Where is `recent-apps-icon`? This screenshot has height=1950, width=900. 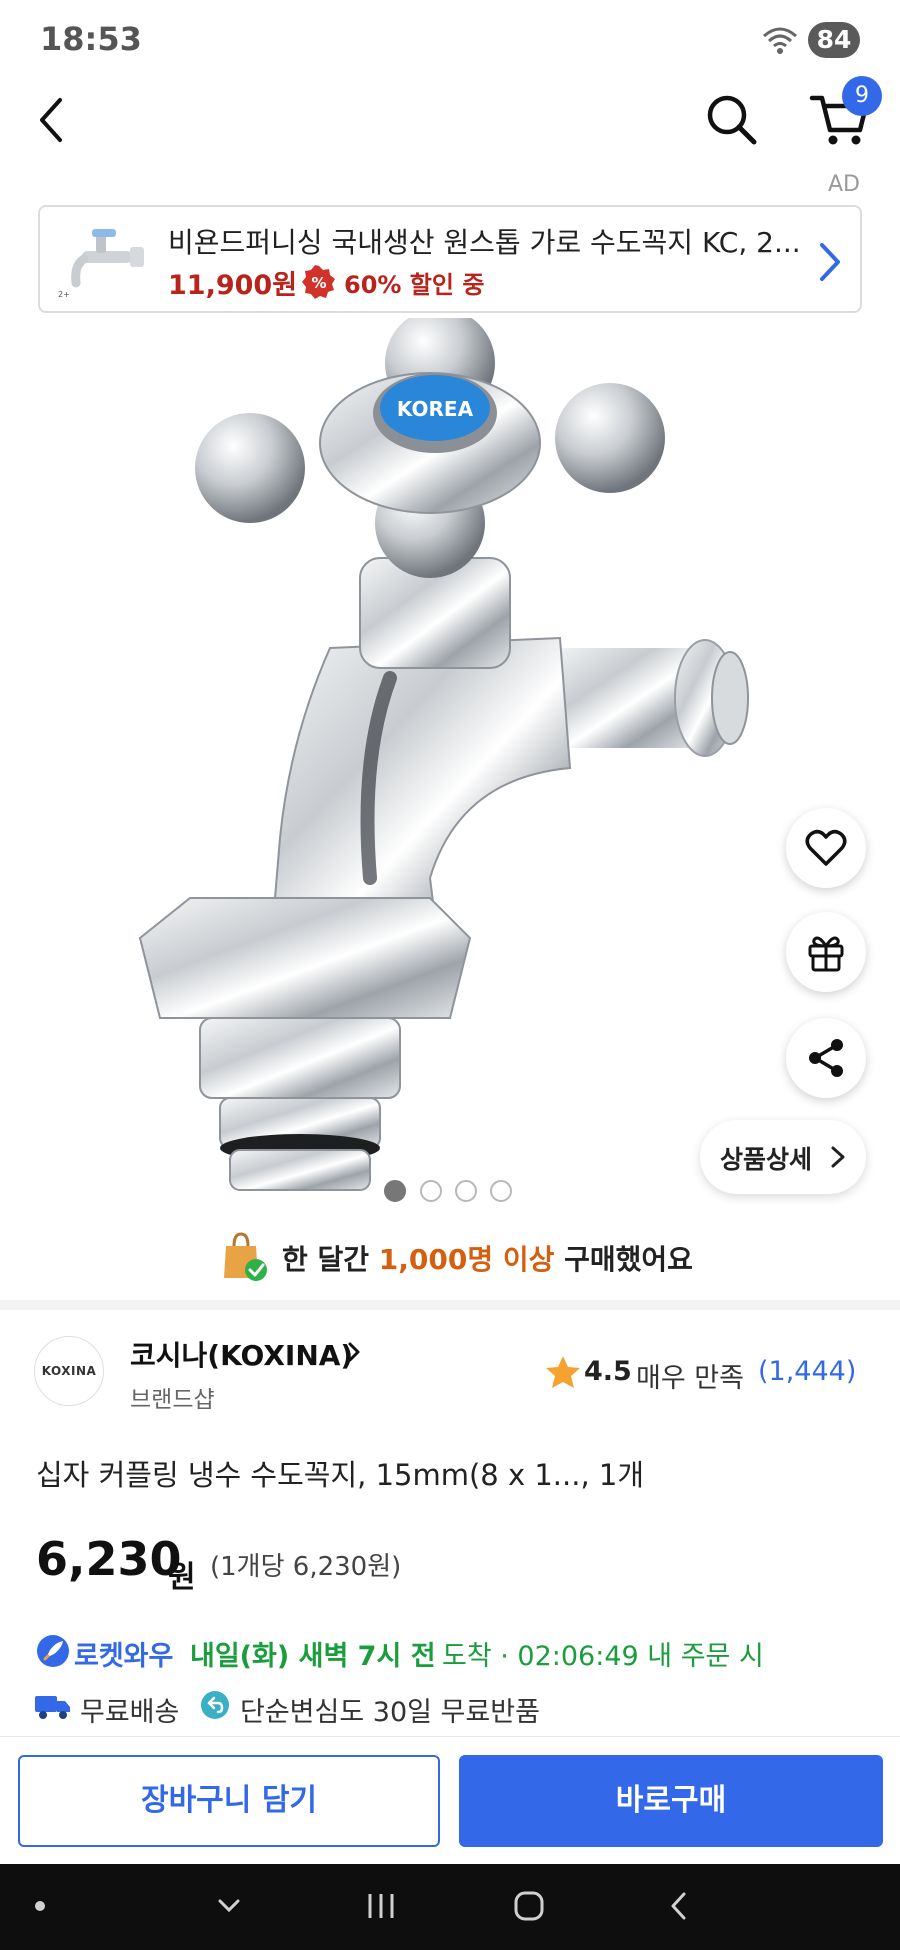
recent-apps-icon is located at coordinates (381, 1906).